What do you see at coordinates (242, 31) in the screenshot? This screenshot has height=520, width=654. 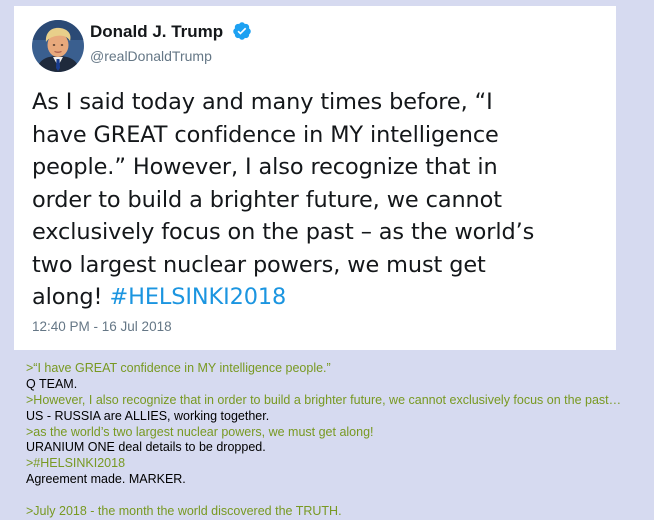 I see `verified-badge-icon` at bounding box center [242, 31].